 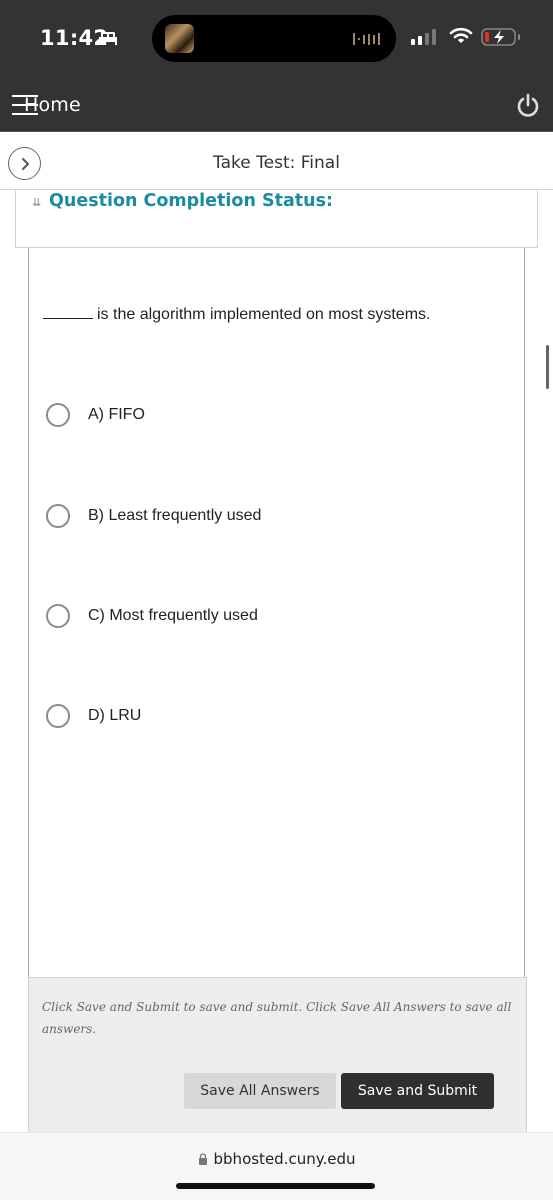 I want to click on option-label: D) LRU, so click(x=114, y=716).